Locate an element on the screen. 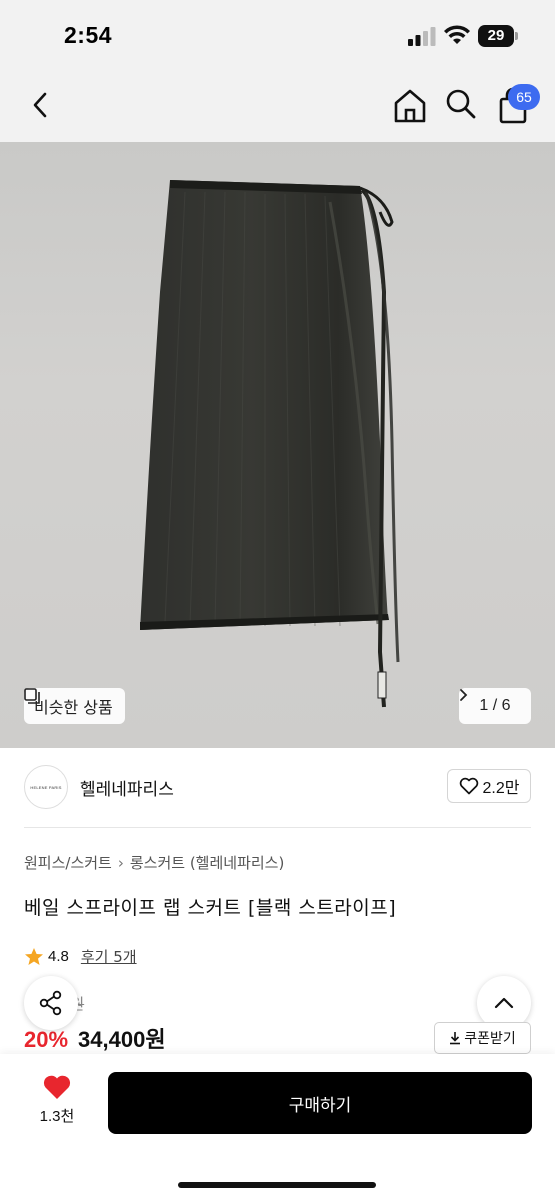 The width and height of the screenshot is (555, 1200). rating-row: 4.8 후기 5개 is located at coordinates (80, 956).